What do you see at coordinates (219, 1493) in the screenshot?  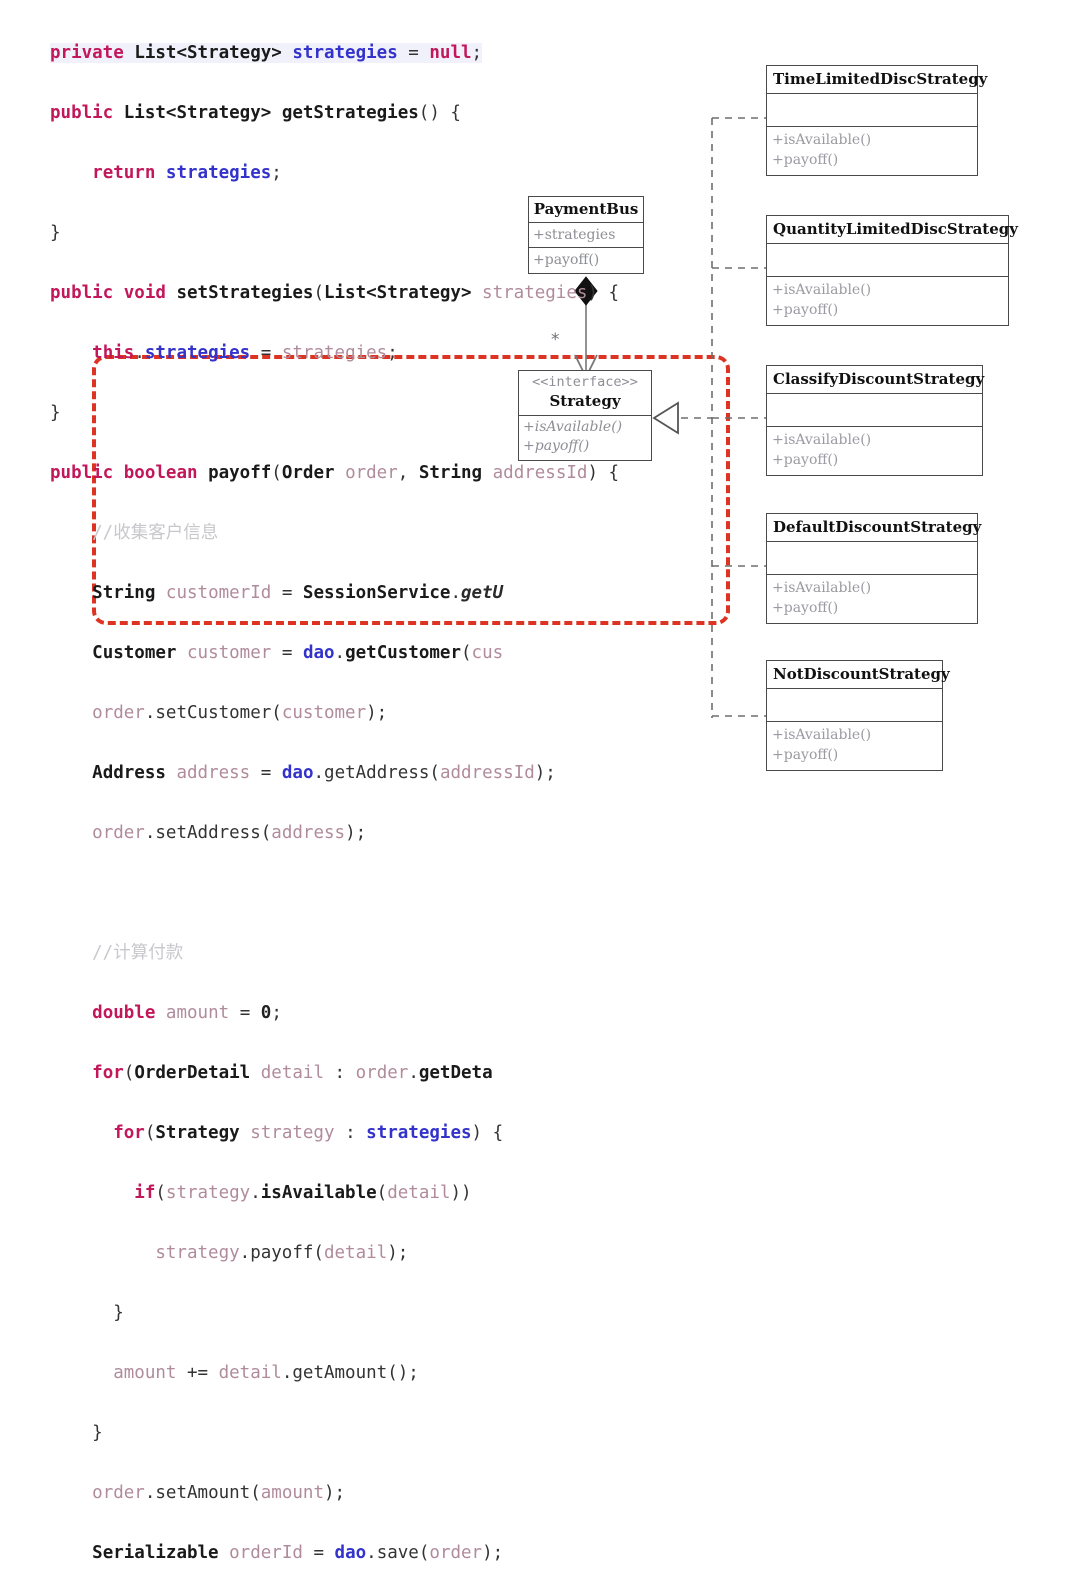 I see `code-line: order.setAmount(amount);` at bounding box center [219, 1493].